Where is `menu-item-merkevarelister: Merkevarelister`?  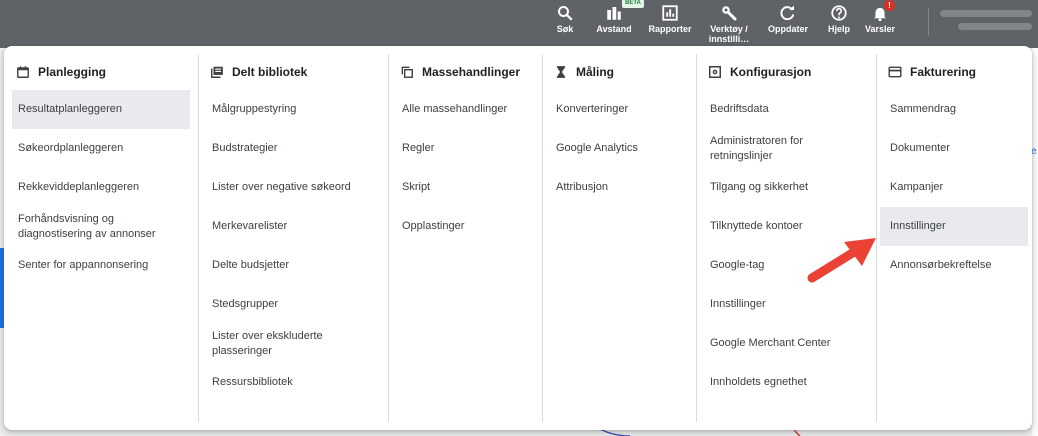 menu-item-merkevarelister: Merkevarelister is located at coordinates (293, 226).